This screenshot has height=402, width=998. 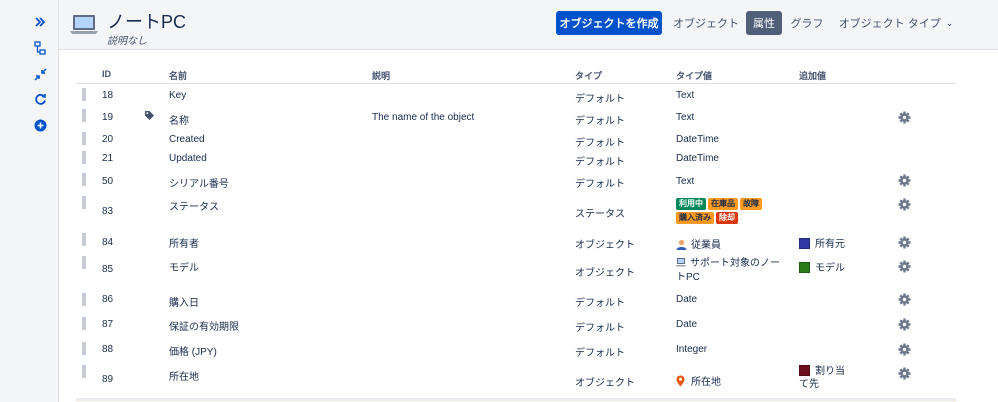 What do you see at coordinates (108, 242) in the screenshot?
I see `row-id: 84` at bounding box center [108, 242].